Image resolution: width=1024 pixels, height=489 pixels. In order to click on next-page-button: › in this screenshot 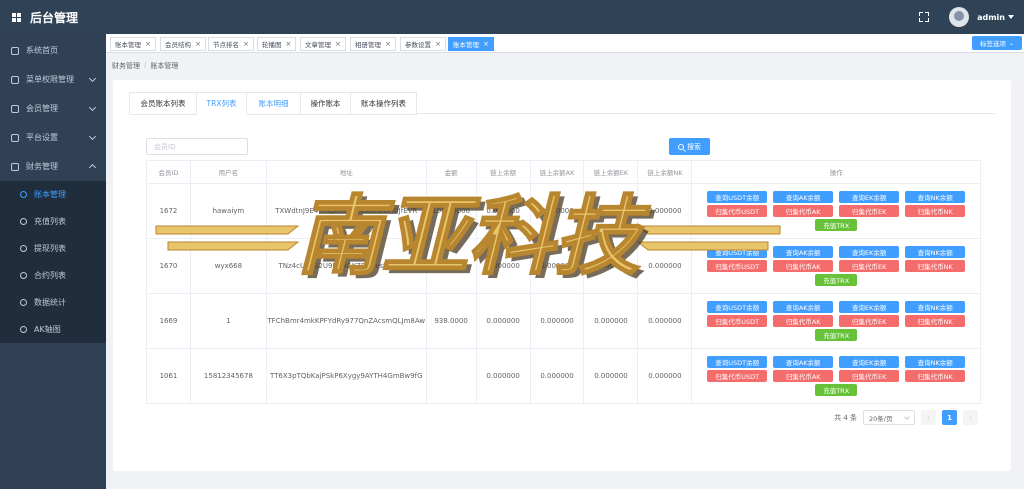, I will do `click(970, 417)`.